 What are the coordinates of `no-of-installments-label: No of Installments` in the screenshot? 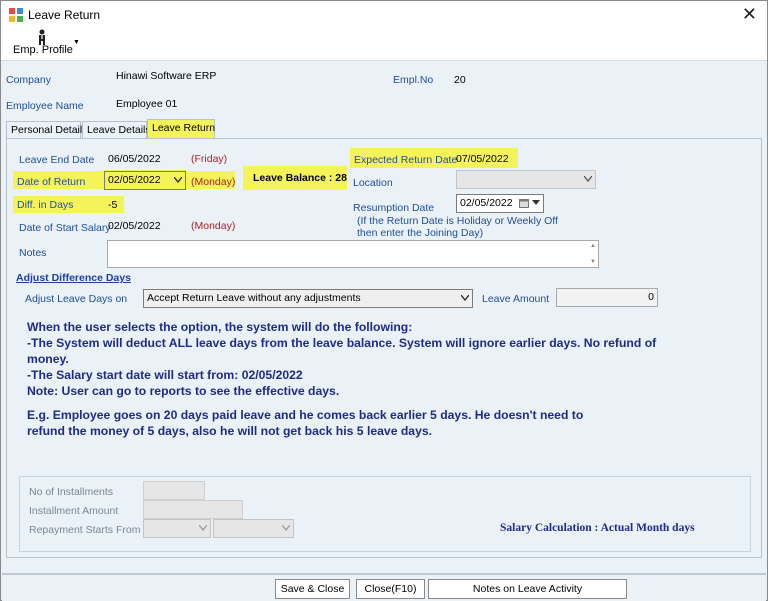 It's located at (71, 492).